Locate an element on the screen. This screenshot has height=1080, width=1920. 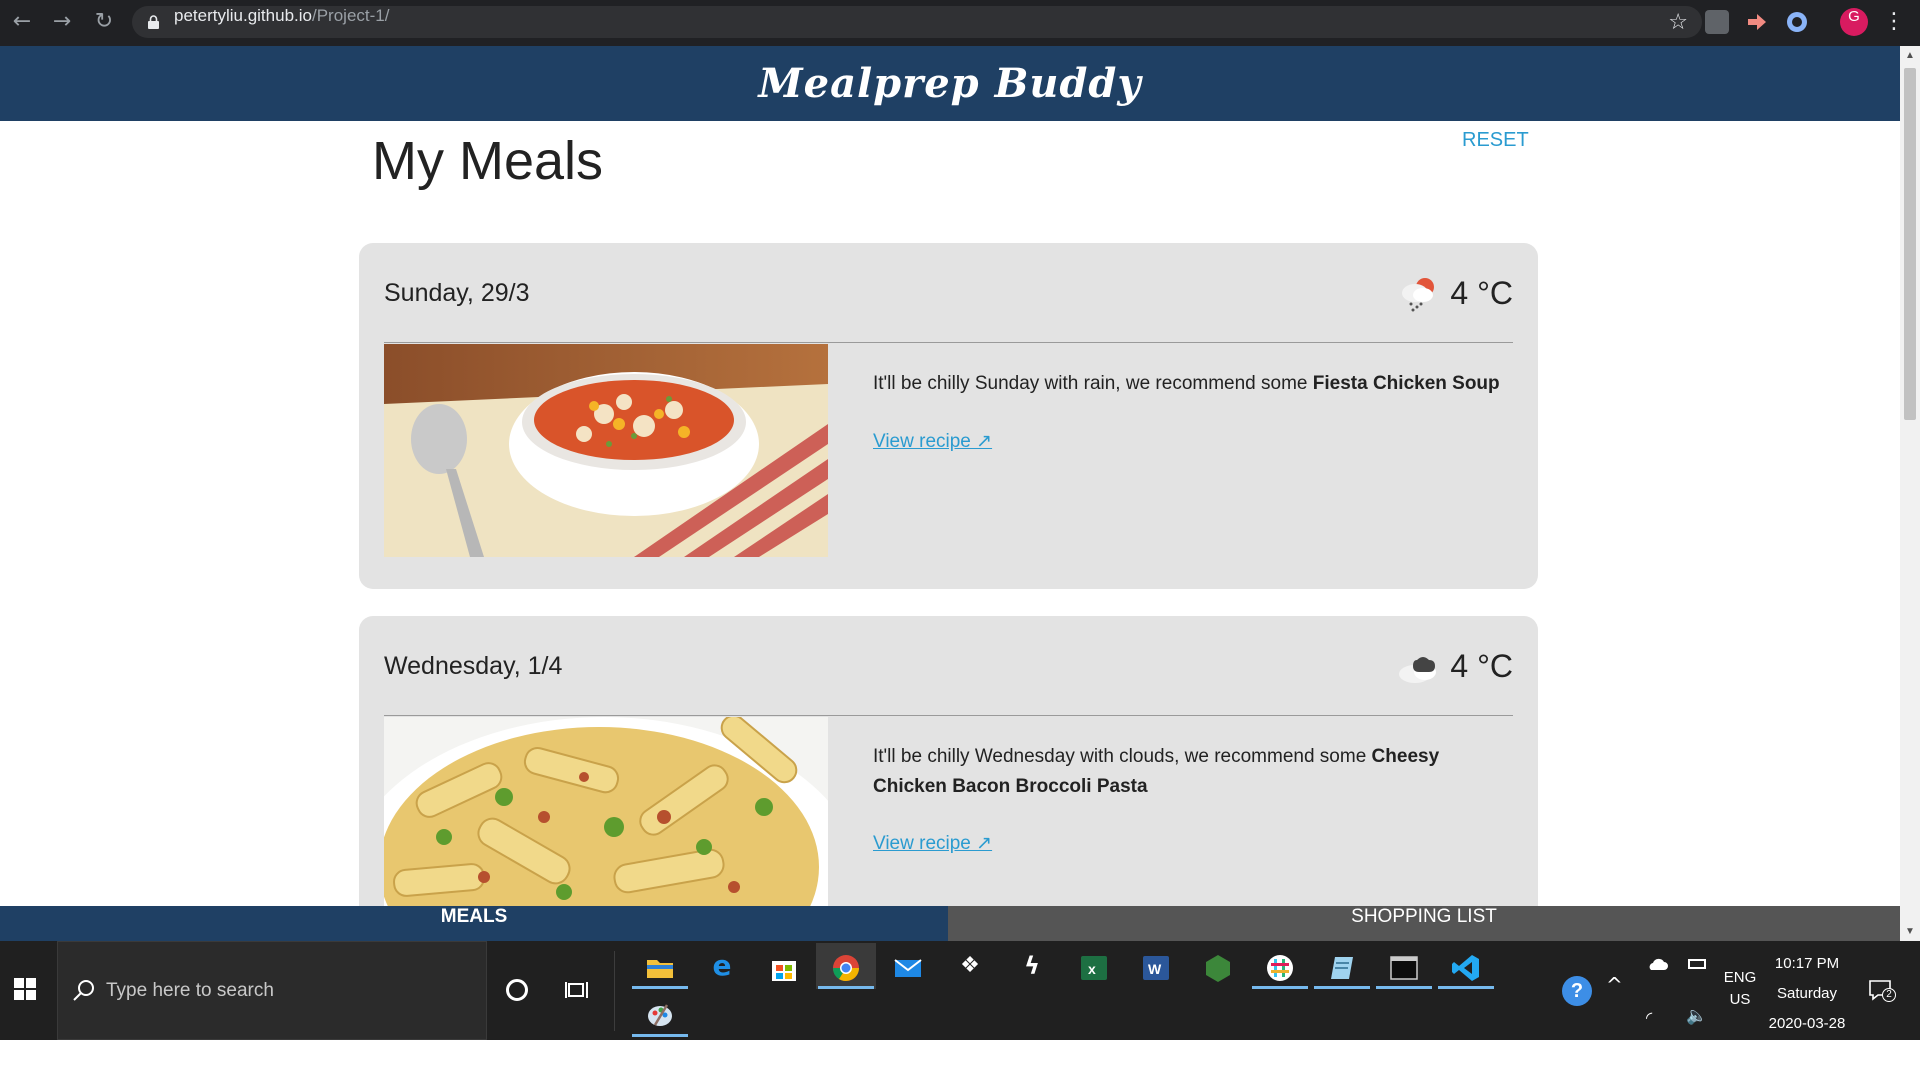
input-language: ENG US is located at coordinates (1740, 989).